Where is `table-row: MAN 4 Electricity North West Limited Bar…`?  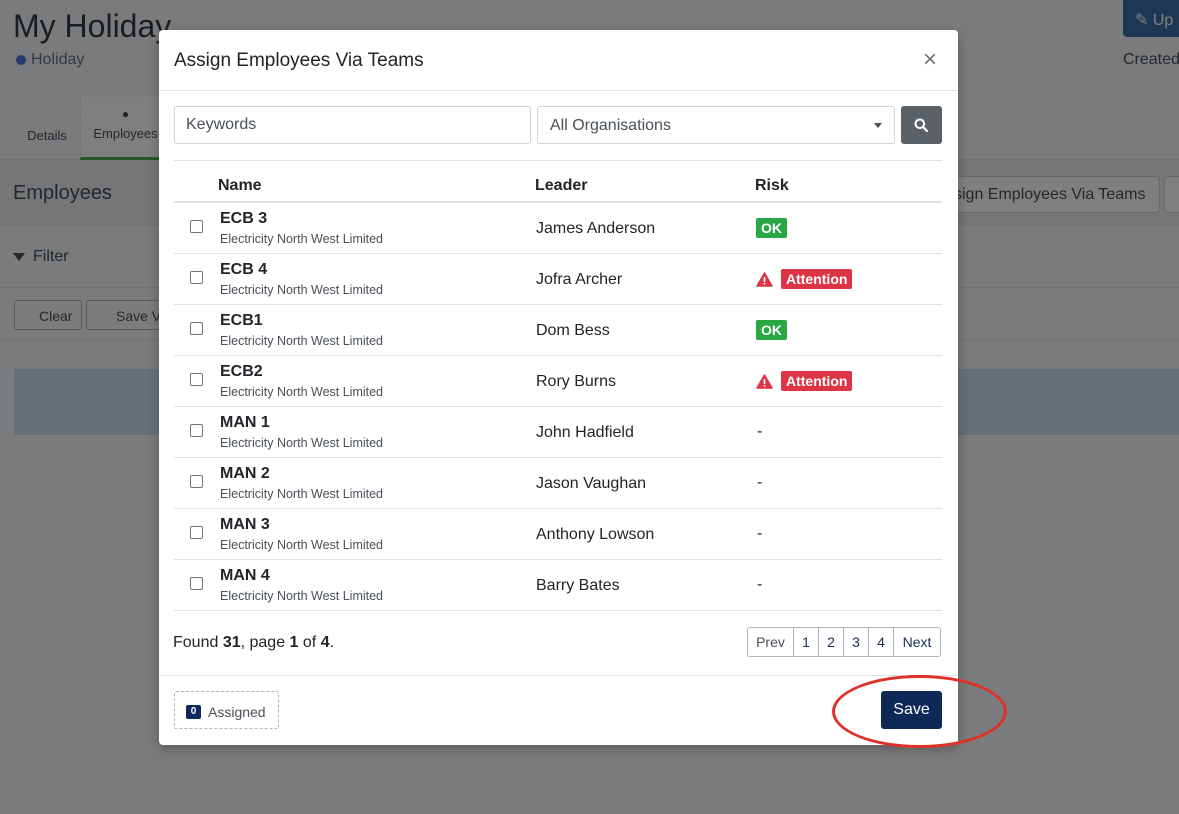 table-row: MAN 4 Electricity North West Limited Bar… is located at coordinates (558, 585).